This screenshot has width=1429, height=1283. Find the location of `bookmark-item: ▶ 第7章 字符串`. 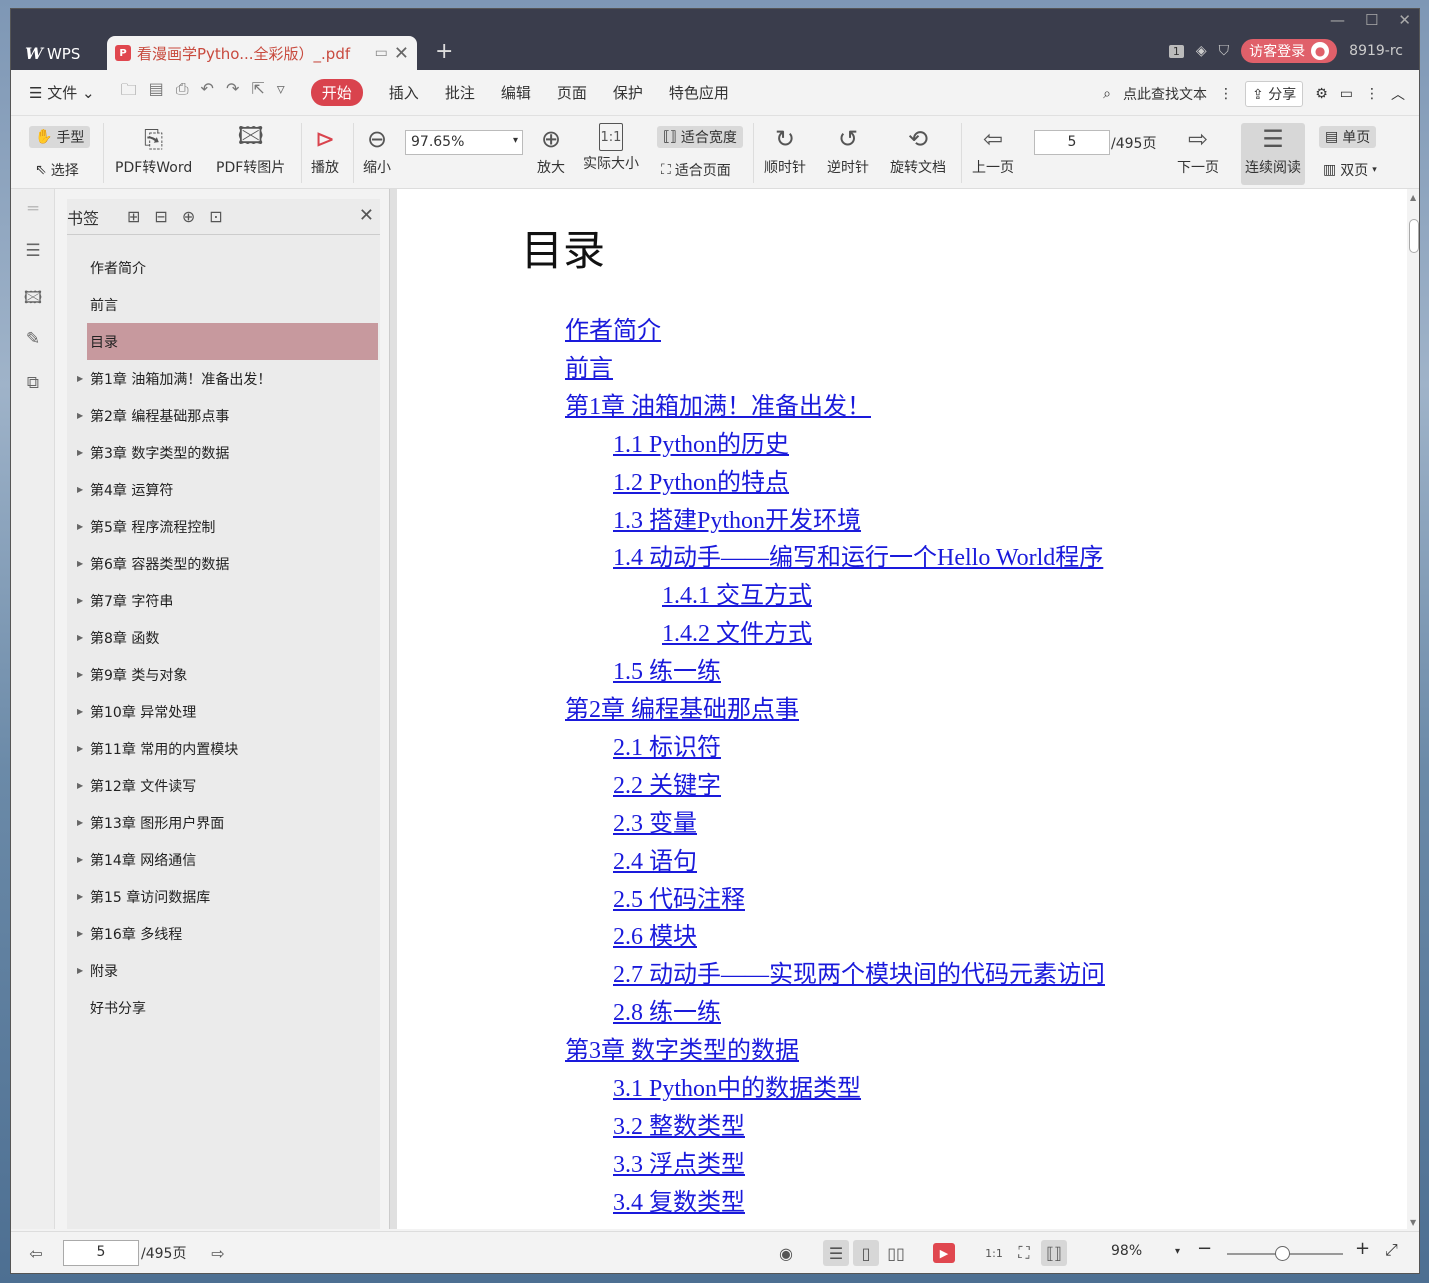

bookmark-item: ▶ 第7章 字符串 is located at coordinates (223, 600).